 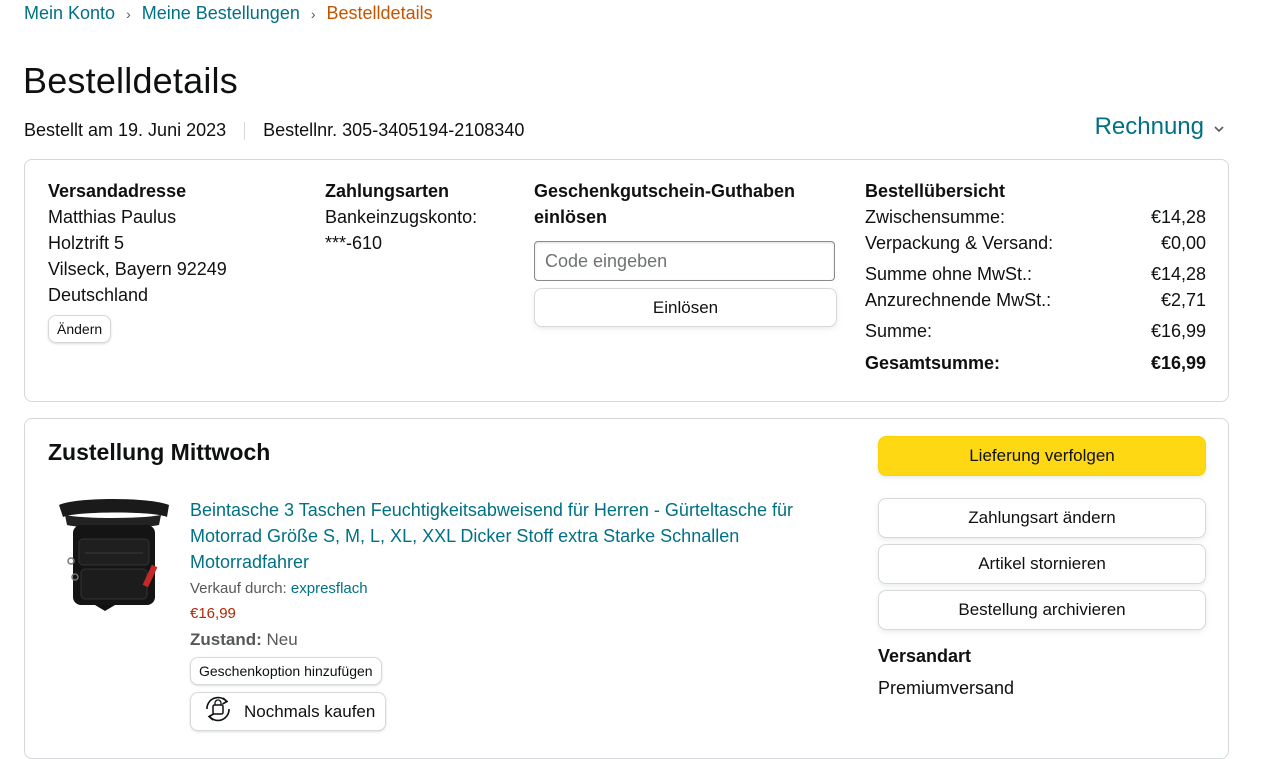 What do you see at coordinates (1042, 456) in the screenshot?
I see `track-delivery-button: Lieferung verfolgen` at bounding box center [1042, 456].